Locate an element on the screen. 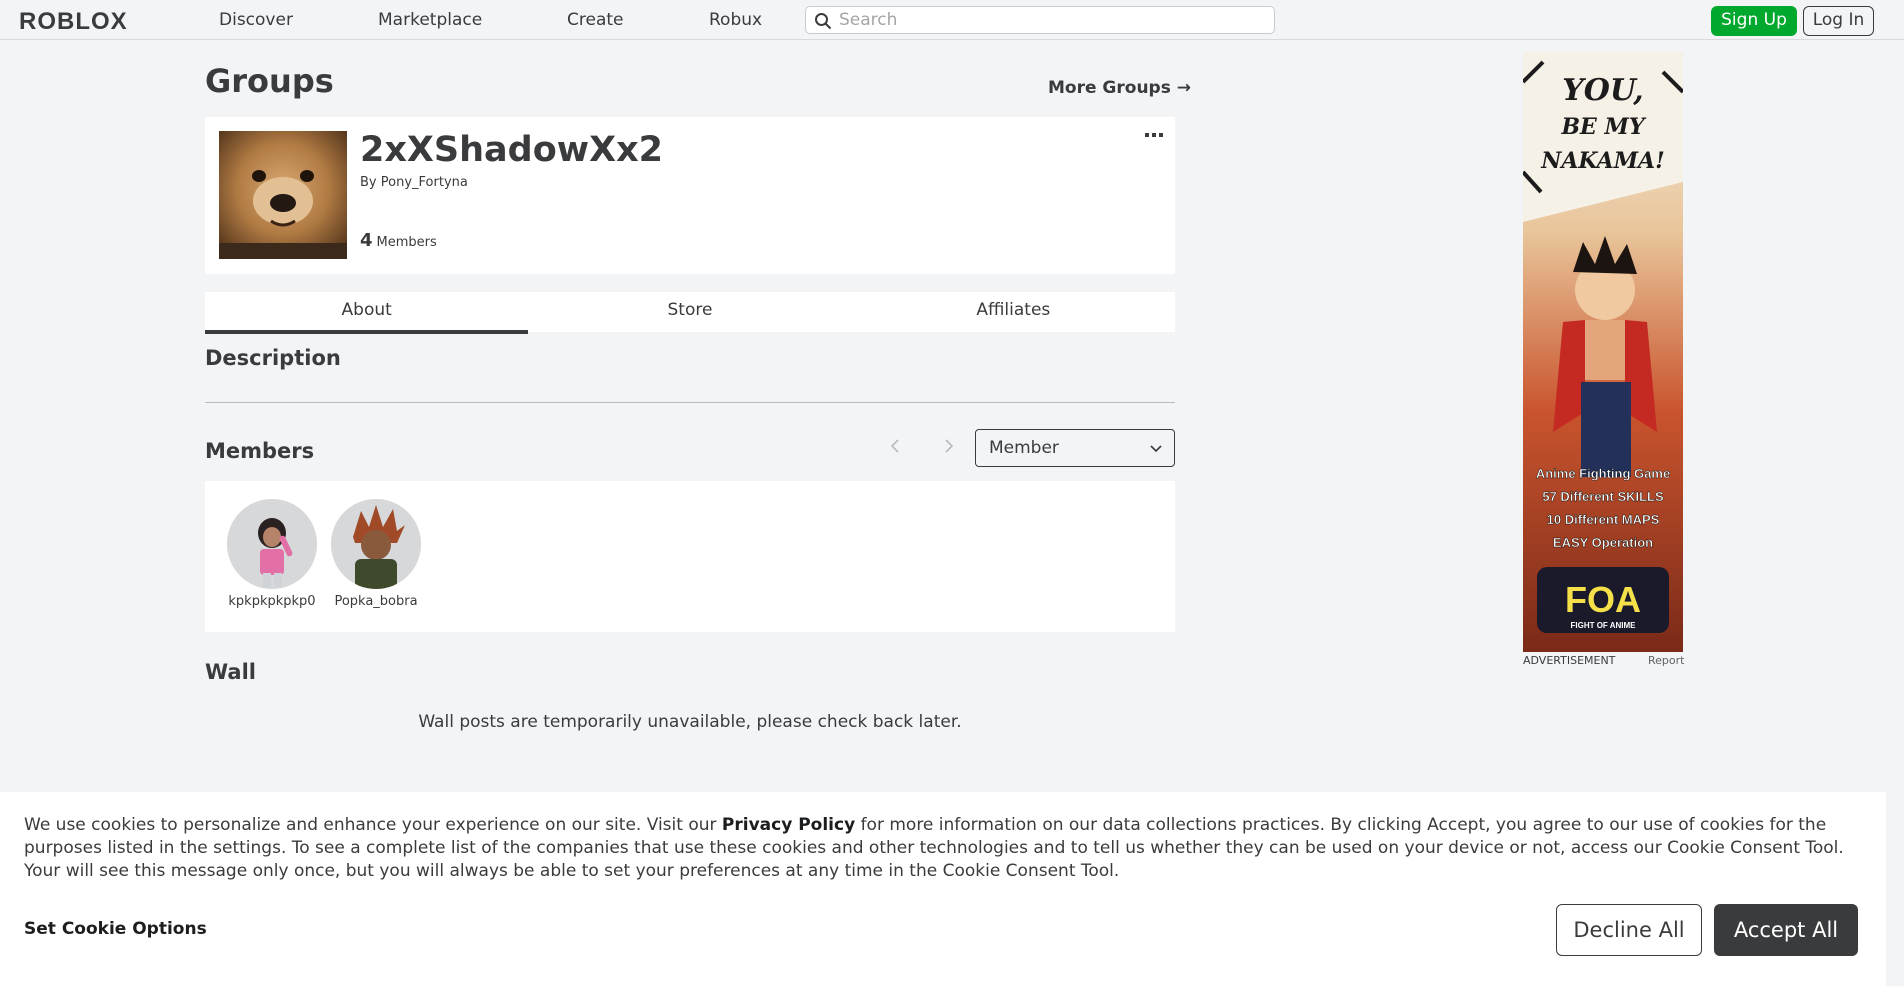  nav-discover: Discover is located at coordinates (256, 20).